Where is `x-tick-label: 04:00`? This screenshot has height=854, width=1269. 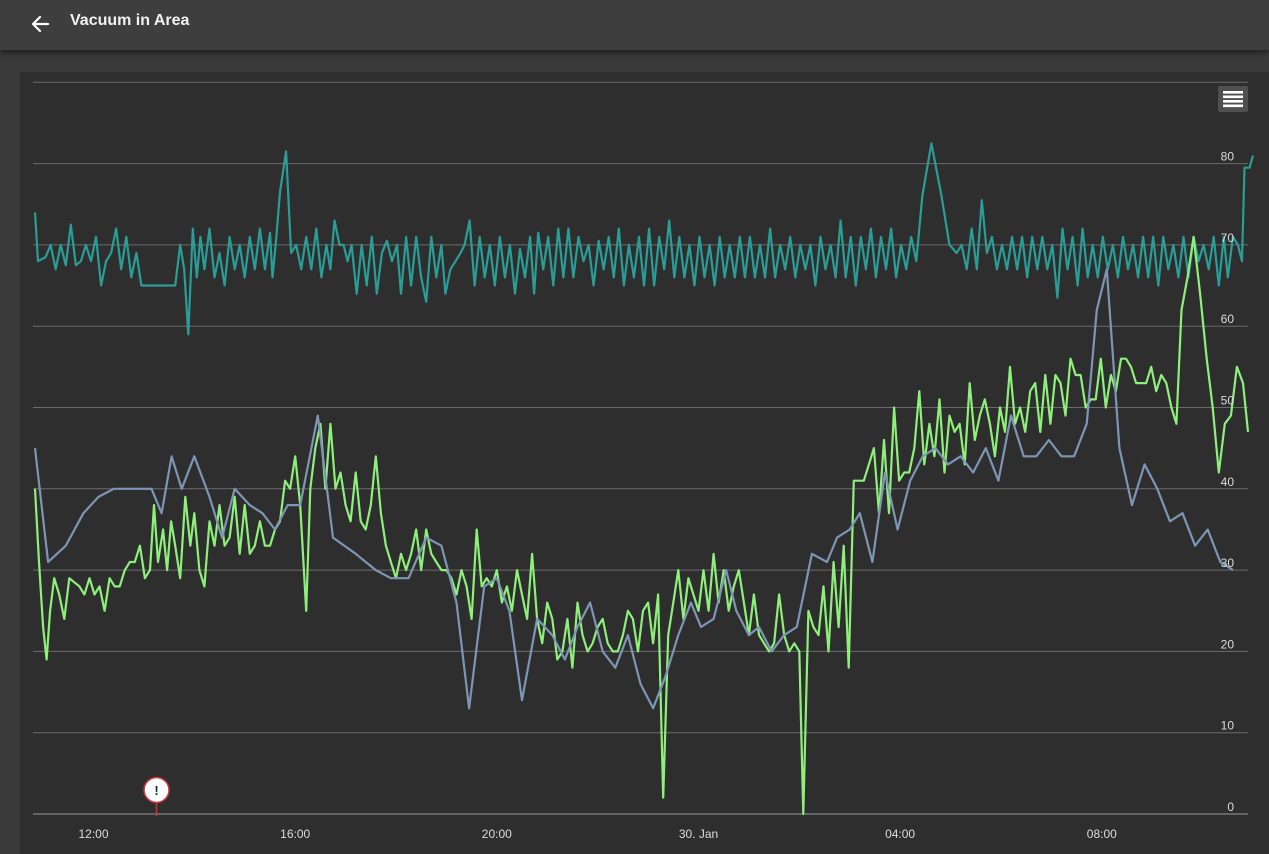 x-tick-label: 04:00 is located at coordinates (900, 834).